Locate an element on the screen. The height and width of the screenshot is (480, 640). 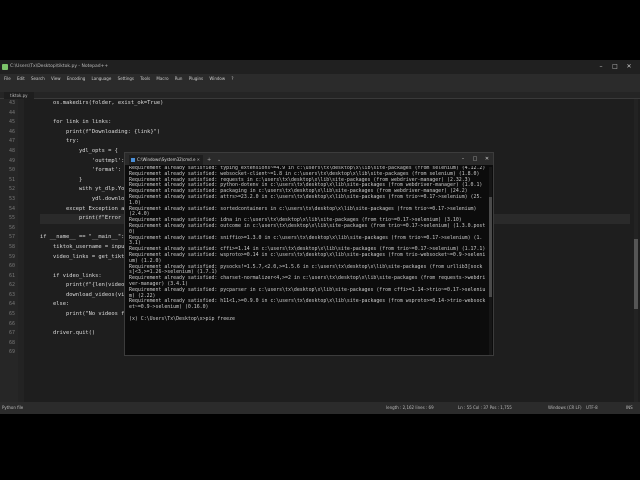
editor-window-controls: – □ ✕ is located at coordinates (615, 67).